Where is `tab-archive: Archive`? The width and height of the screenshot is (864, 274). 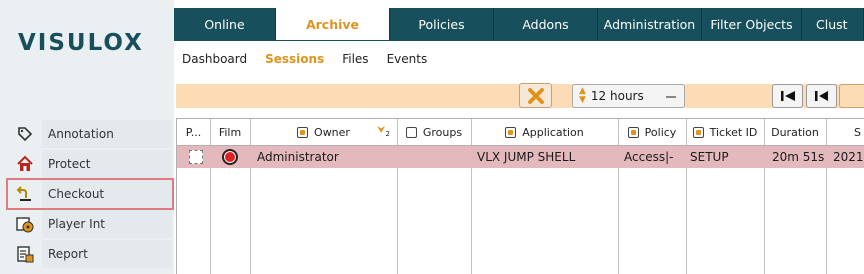 tab-archive: Archive is located at coordinates (333, 24).